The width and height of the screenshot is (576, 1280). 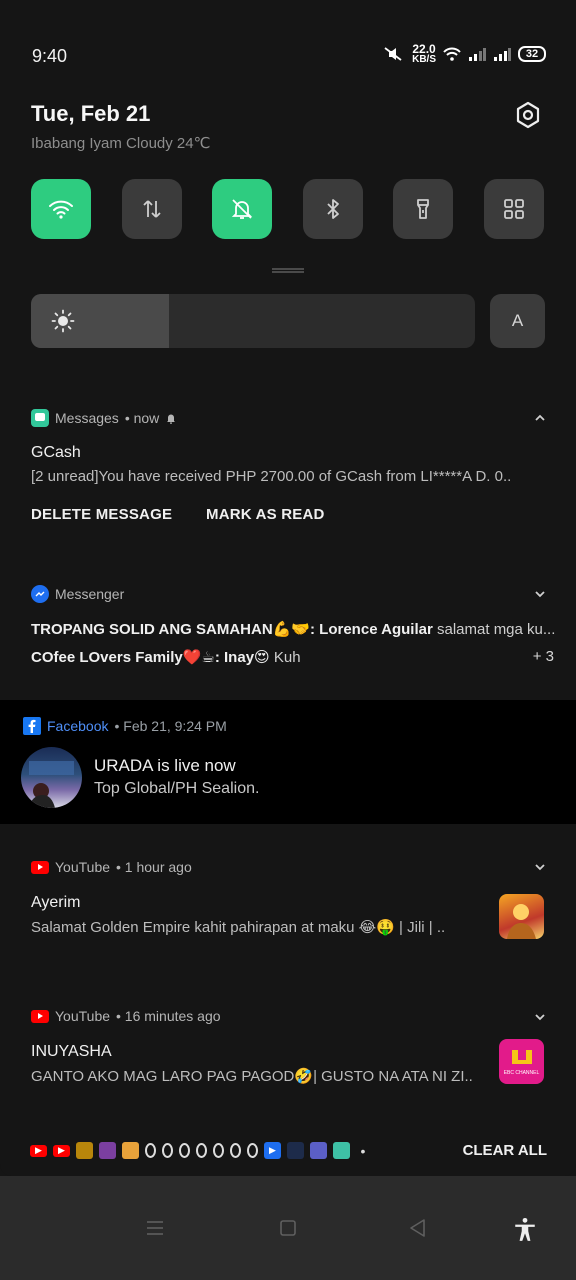 What do you see at coordinates (521, 916) in the screenshot?
I see `video-thumbnail` at bounding box center [521, 916].